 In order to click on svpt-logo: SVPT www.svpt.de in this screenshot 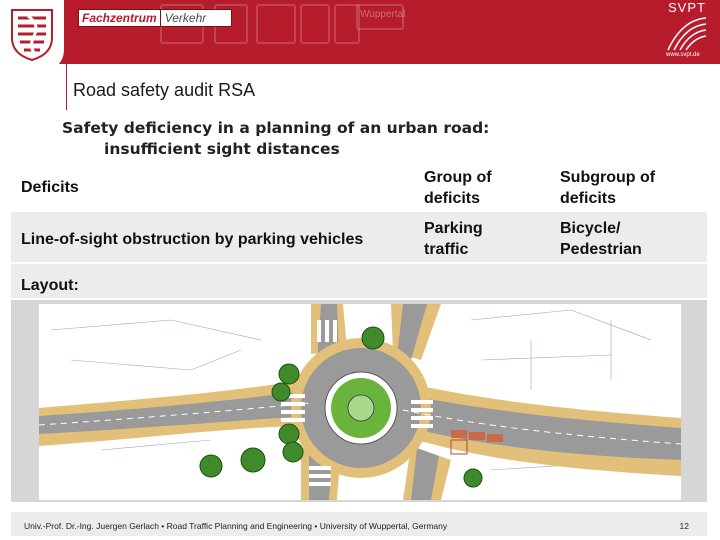, I will do `click(688, 32)`.